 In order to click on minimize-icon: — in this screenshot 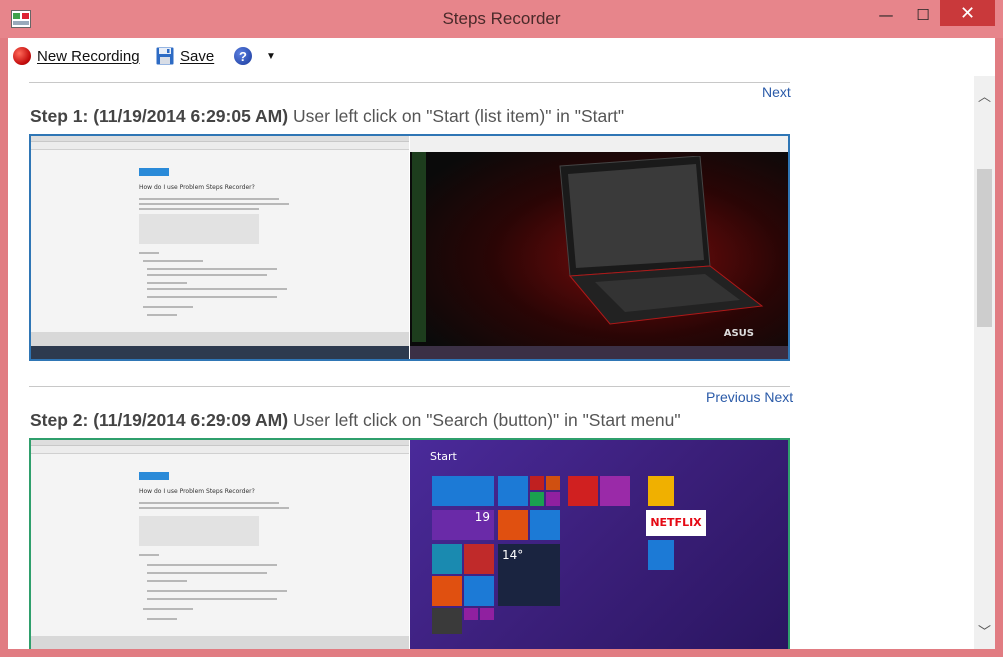, I will do `click(886, 15)`.